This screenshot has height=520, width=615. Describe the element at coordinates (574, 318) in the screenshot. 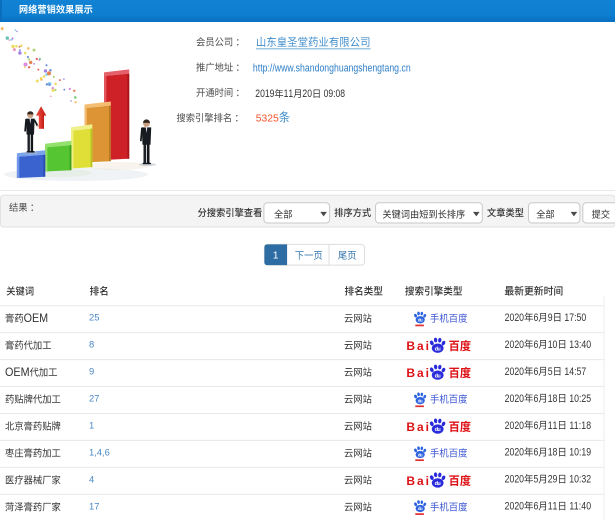

I see `svg-text: 17:50` at that location.